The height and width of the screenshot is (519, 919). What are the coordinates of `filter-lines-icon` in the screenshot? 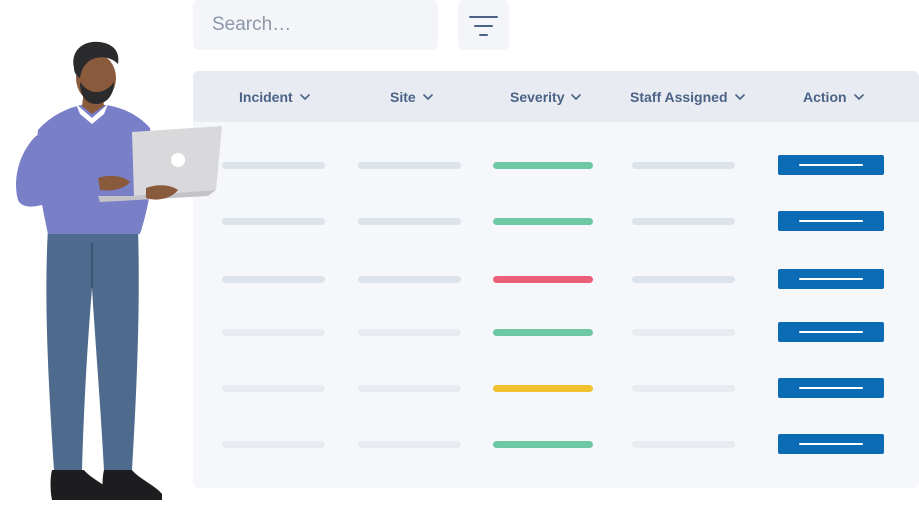 It's located at (483, 26).